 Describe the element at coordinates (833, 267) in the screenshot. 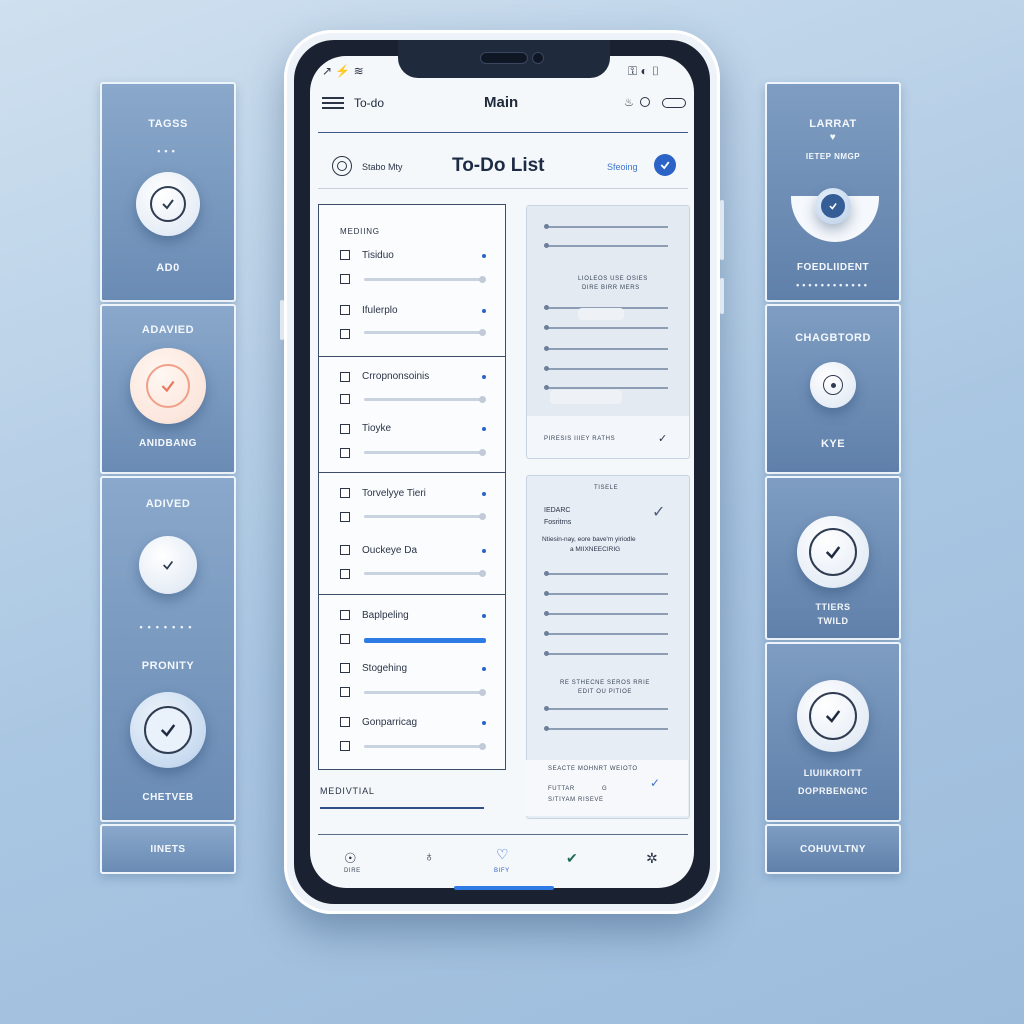

I see `right-panel-target-label: FOEDLIIDENT` at that location.